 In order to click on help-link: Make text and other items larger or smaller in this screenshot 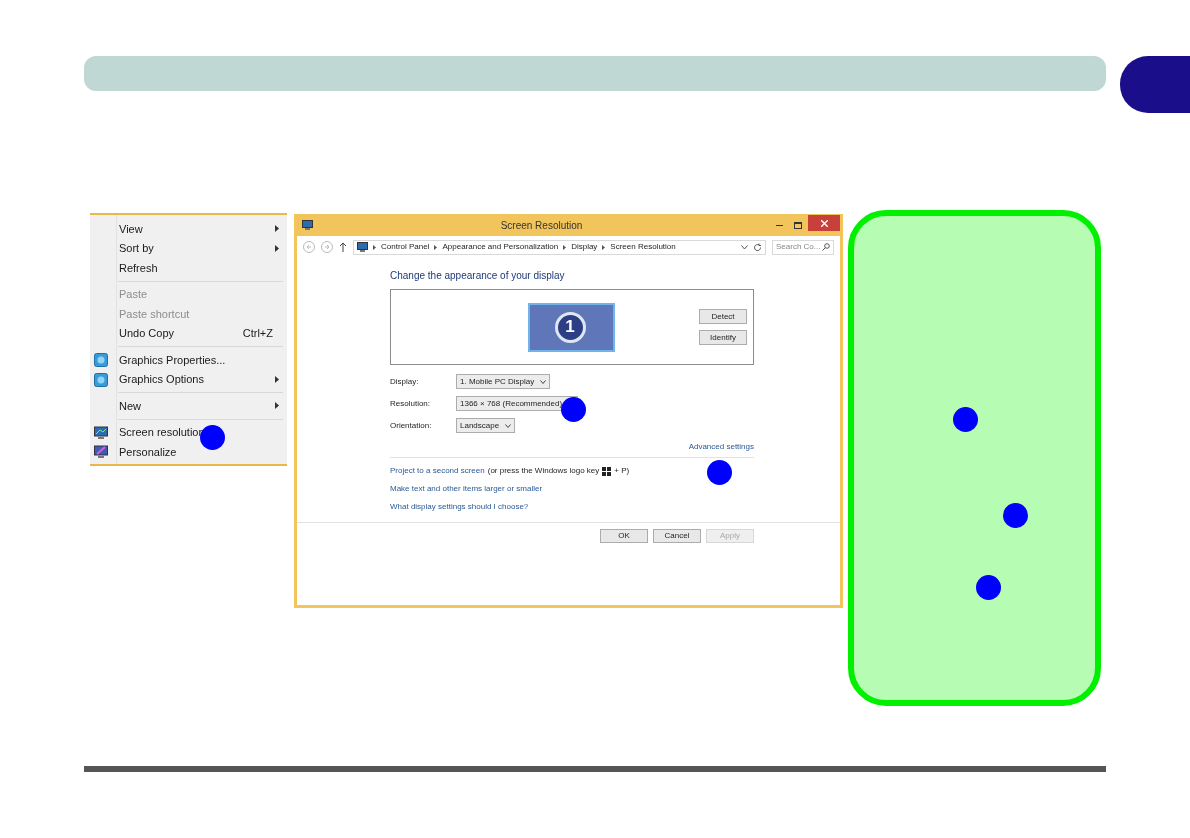, I will do `click(466, 489)`.